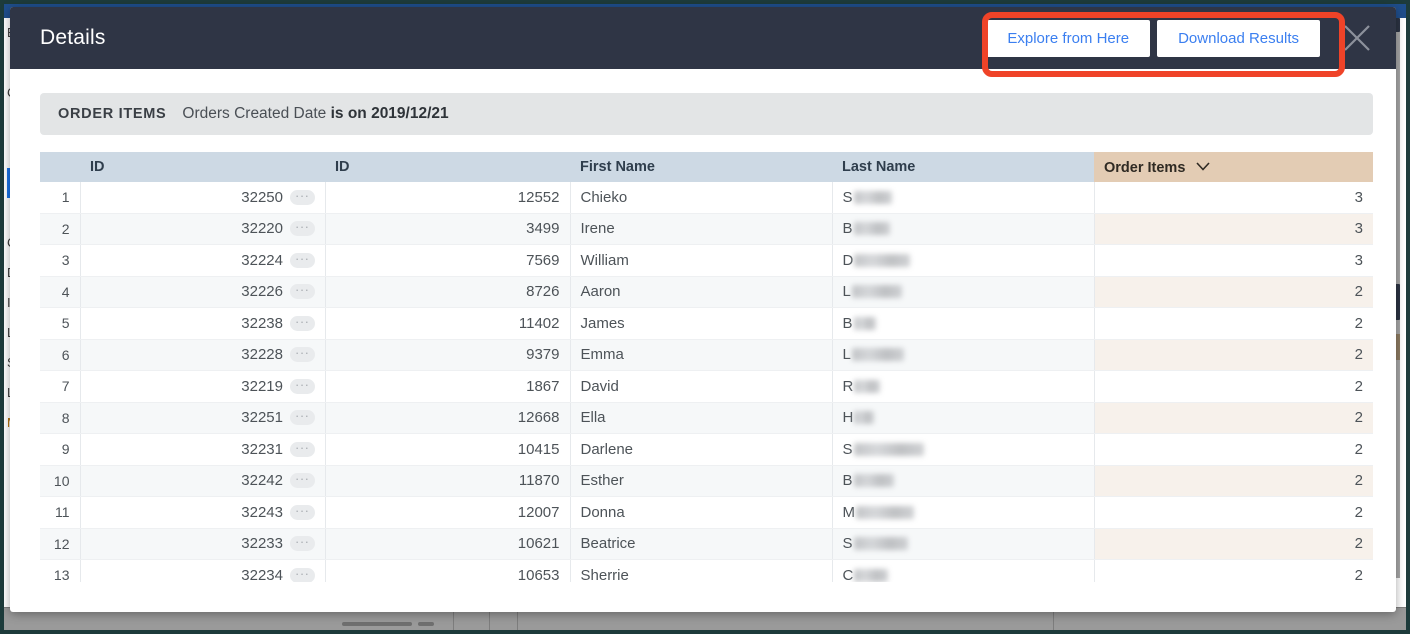  Describe the element at coordinates (448, 544) in the screenshot. I see `cell-user-id: 10621` at that location.